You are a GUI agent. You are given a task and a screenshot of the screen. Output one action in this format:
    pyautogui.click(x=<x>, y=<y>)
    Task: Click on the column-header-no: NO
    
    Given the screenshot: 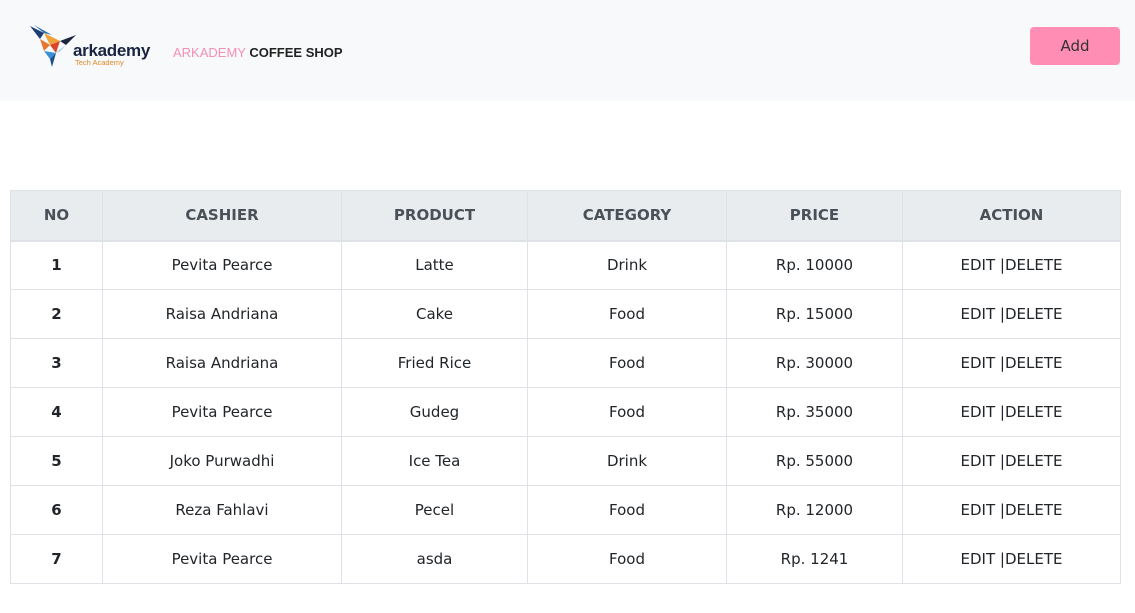 What is the action you would take?
    pyautogui.click(x=56, y=216)
    